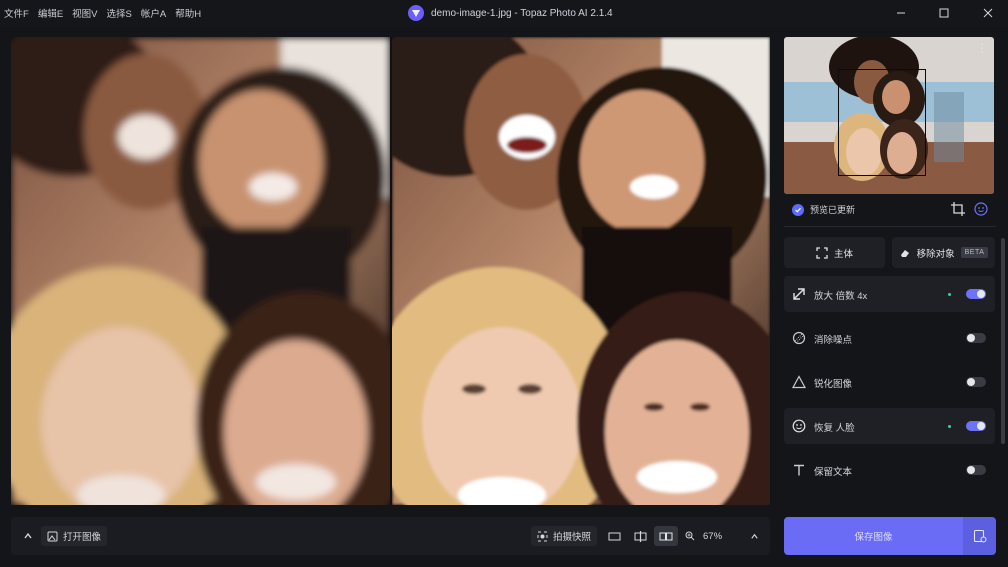 This screenshot has height=567, width=1008. I want to click on preview-status: 预览已更新, so click(823, 209).